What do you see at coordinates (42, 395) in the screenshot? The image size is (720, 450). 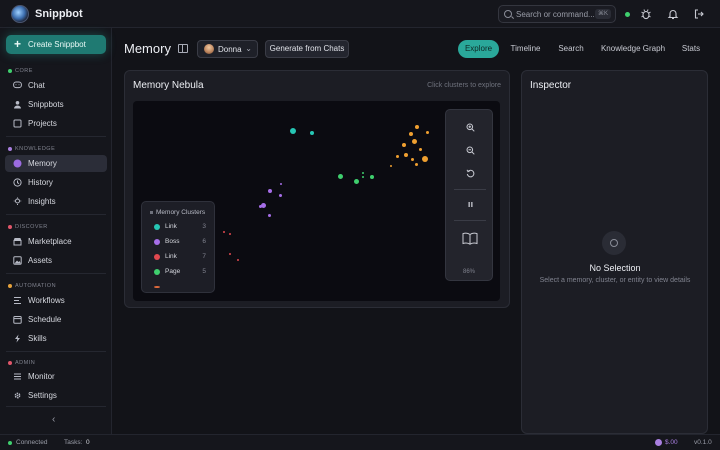 I see `sidebar-item-label: Settings` at bounding box center [42, 395].